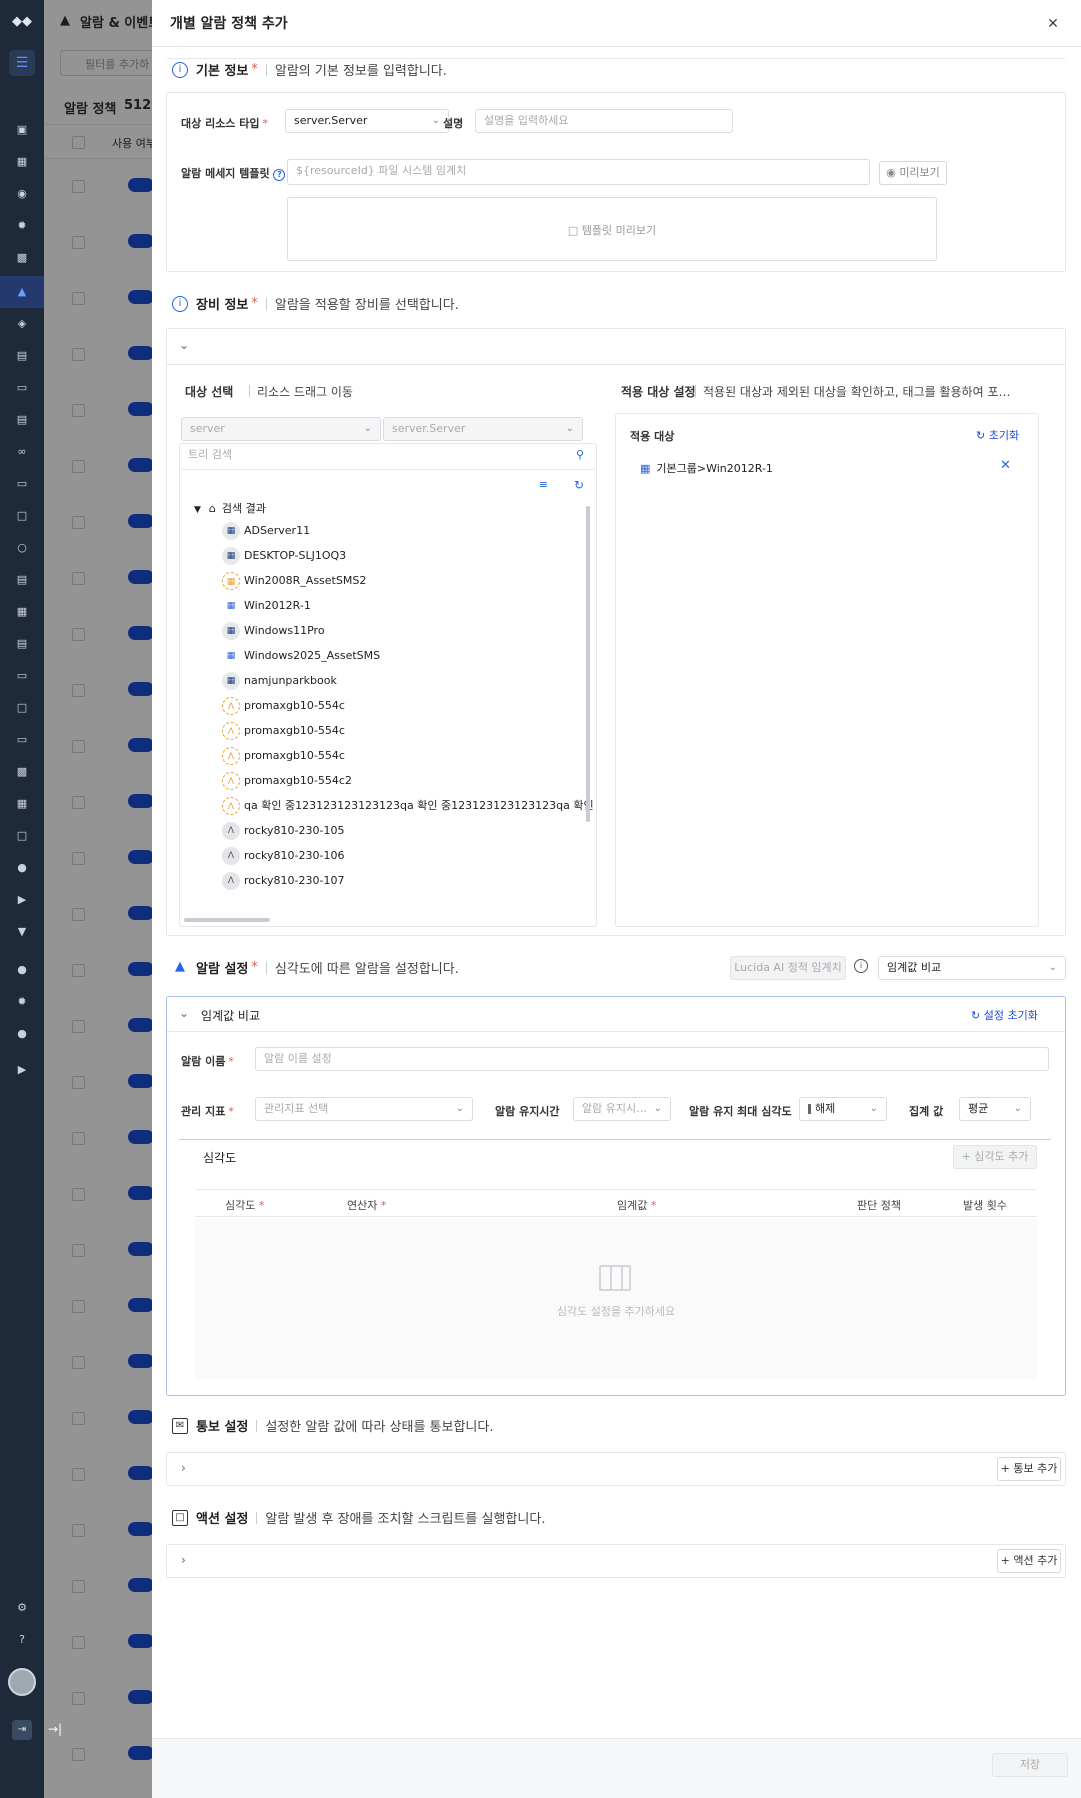  What do you see at coordinates (995, 1109) in the screenshot?
I see `aggregate-select: 평균 ⌄` at bounding box center [995, 1109].